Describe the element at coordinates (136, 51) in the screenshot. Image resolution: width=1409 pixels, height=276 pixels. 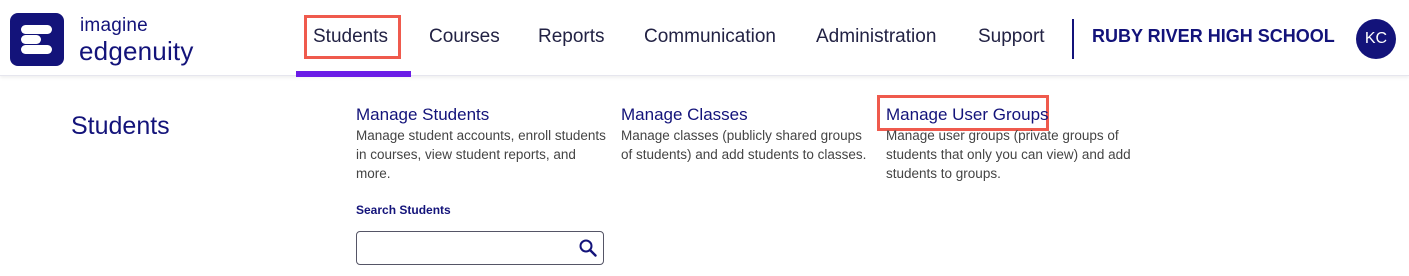
I see `logo-text-edgenuity: edgenuity` at that location.